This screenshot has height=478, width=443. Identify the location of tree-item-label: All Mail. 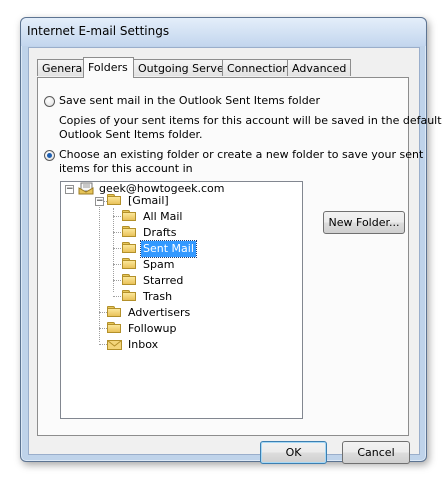
(163, 216).